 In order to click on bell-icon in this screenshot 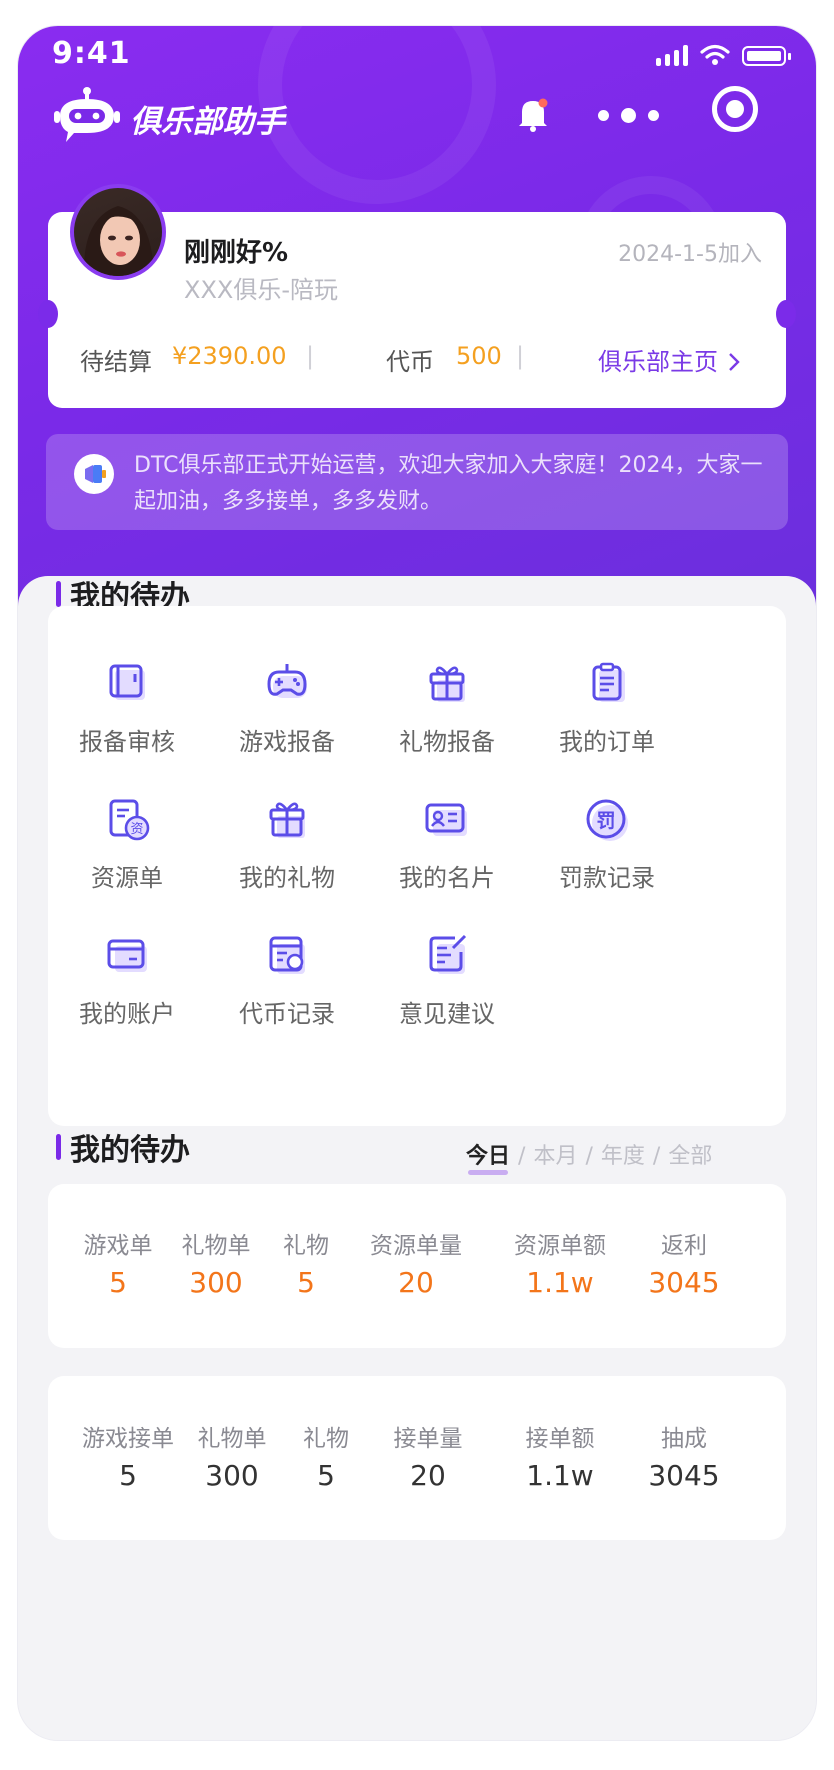, I will do `click(533, 114)`.